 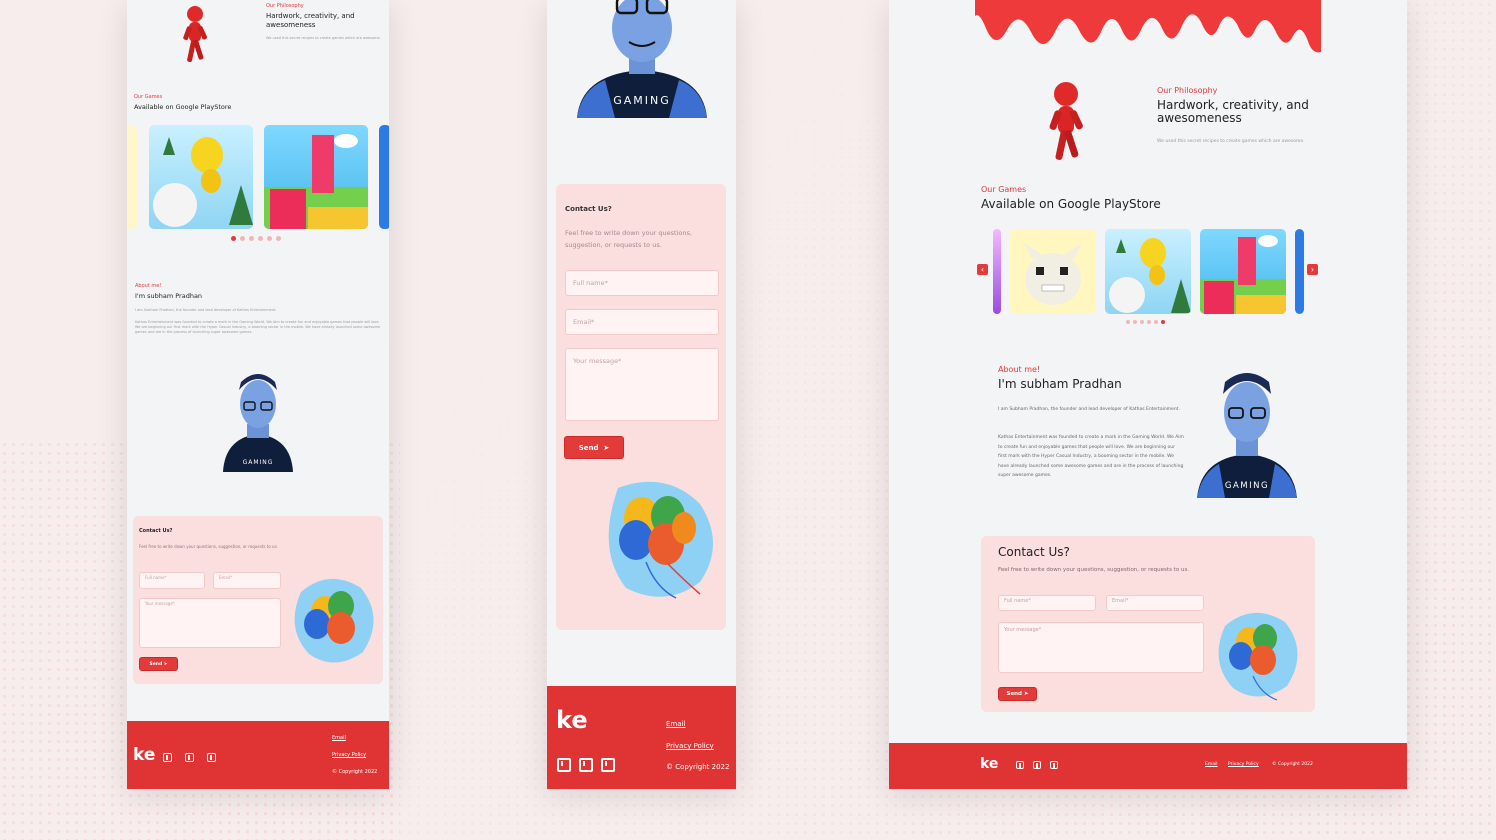 I want to click on carousel-next-button: ›, so click(x=1312, y=269).